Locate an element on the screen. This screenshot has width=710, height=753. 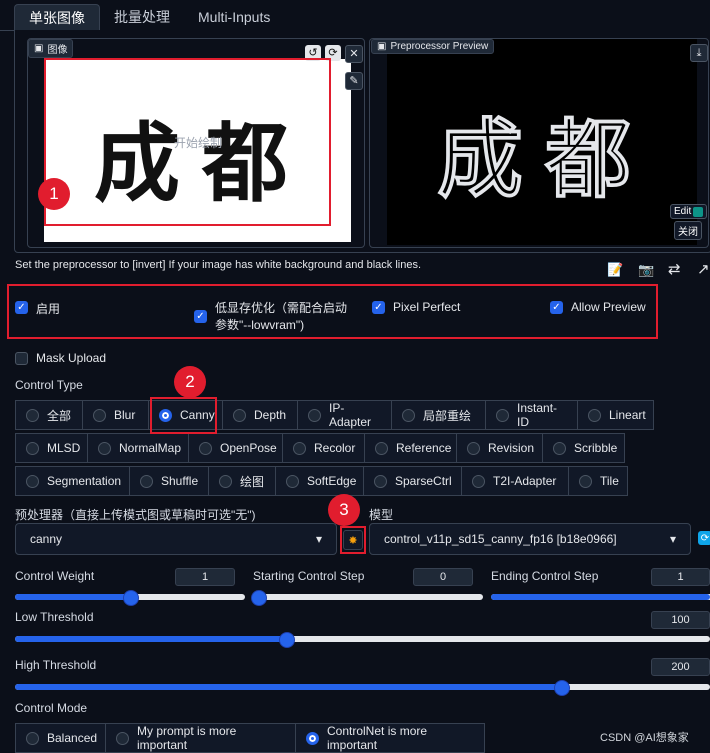
notepad-icon: 📝 is located at coordinates (615, 270).